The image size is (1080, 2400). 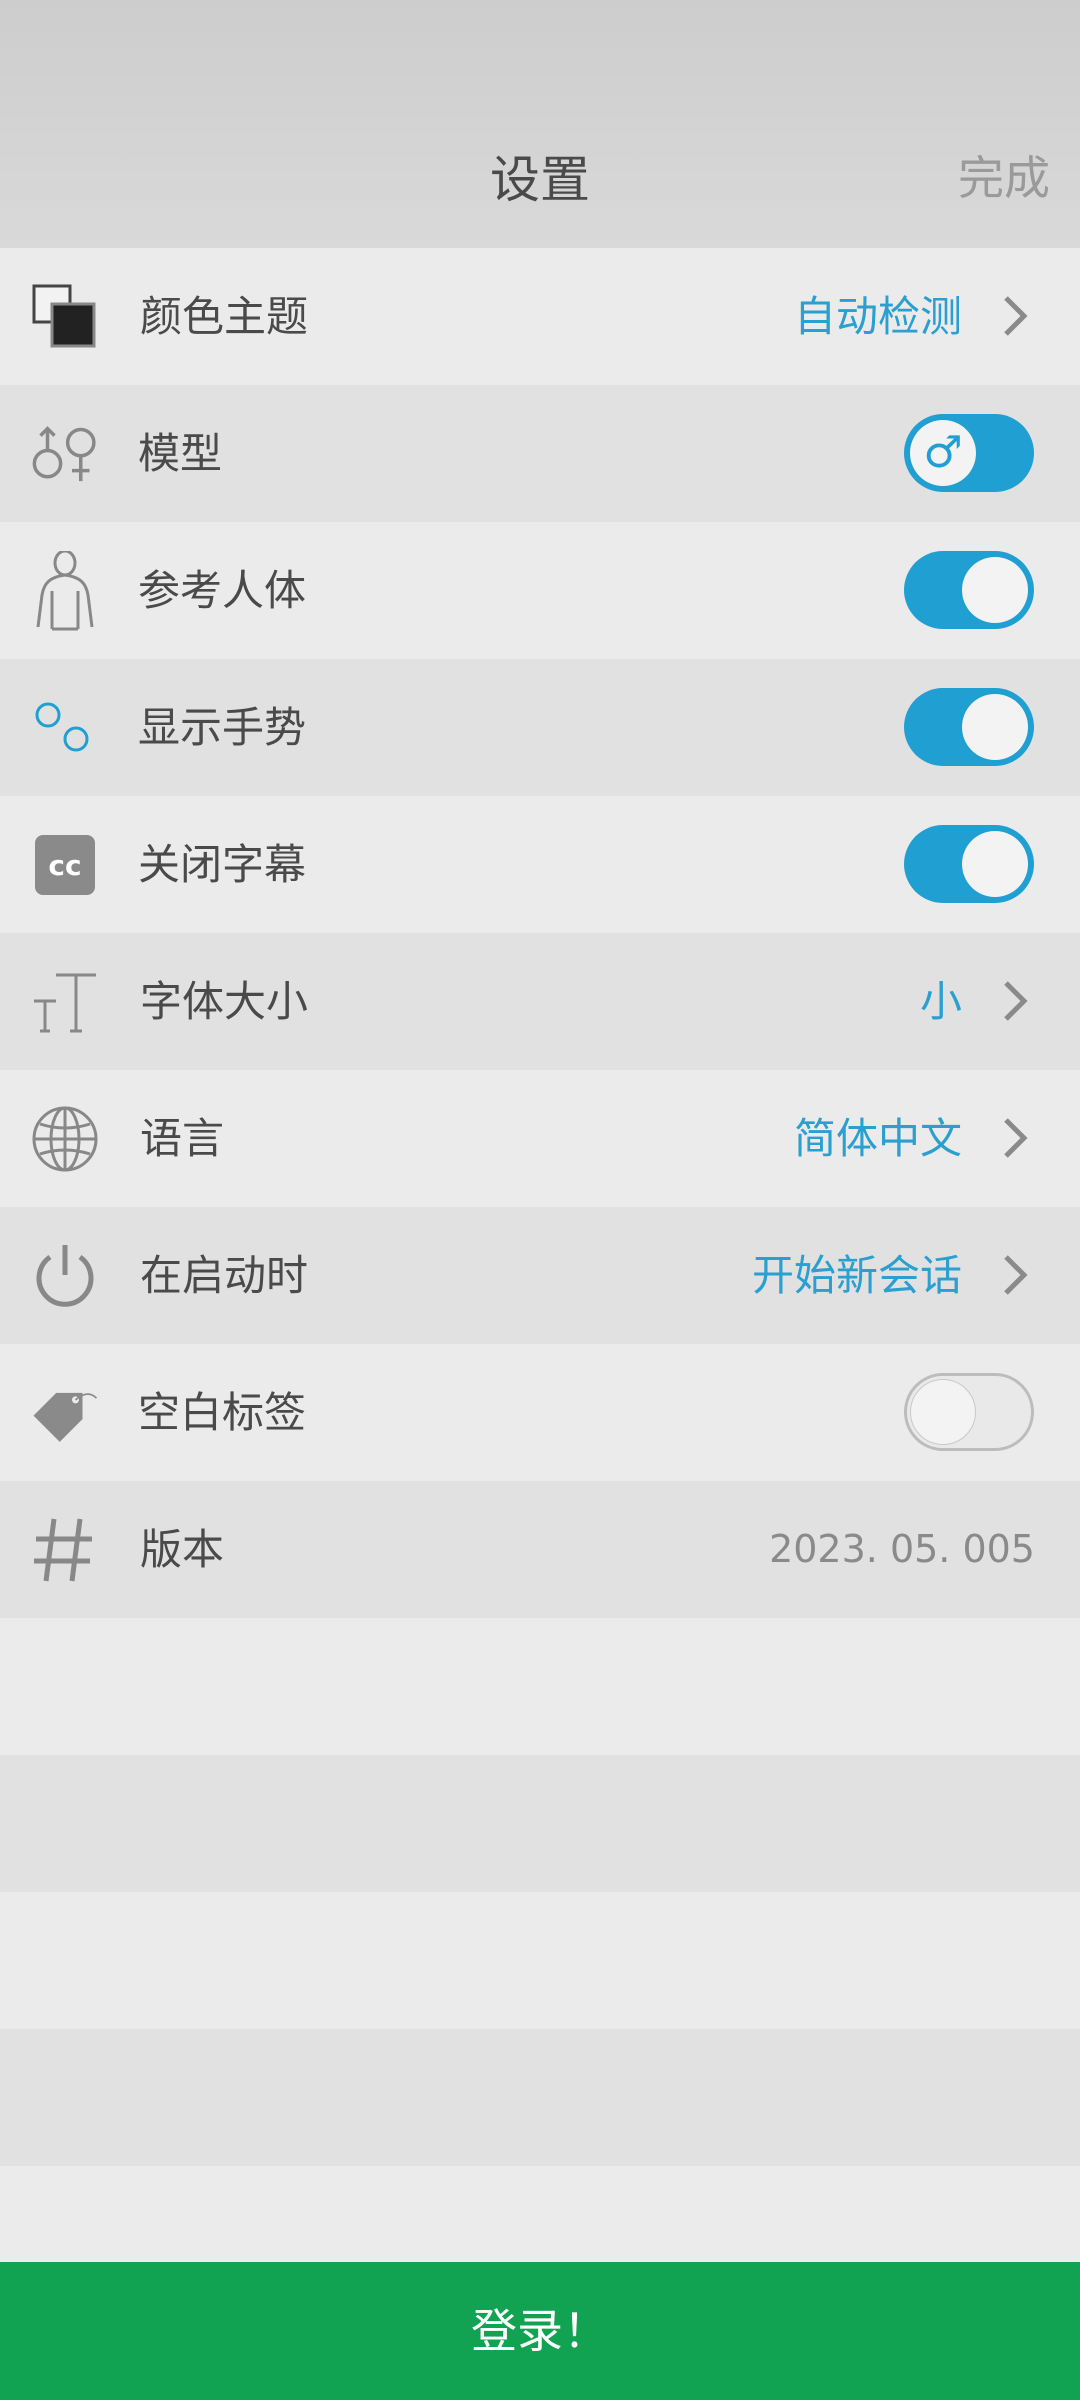 What do you see at coordinates (540, 1549) in the screenshot?
I see `setting-row-version: 版本 2023. 05. 005` at bounding box center [540, 1549].